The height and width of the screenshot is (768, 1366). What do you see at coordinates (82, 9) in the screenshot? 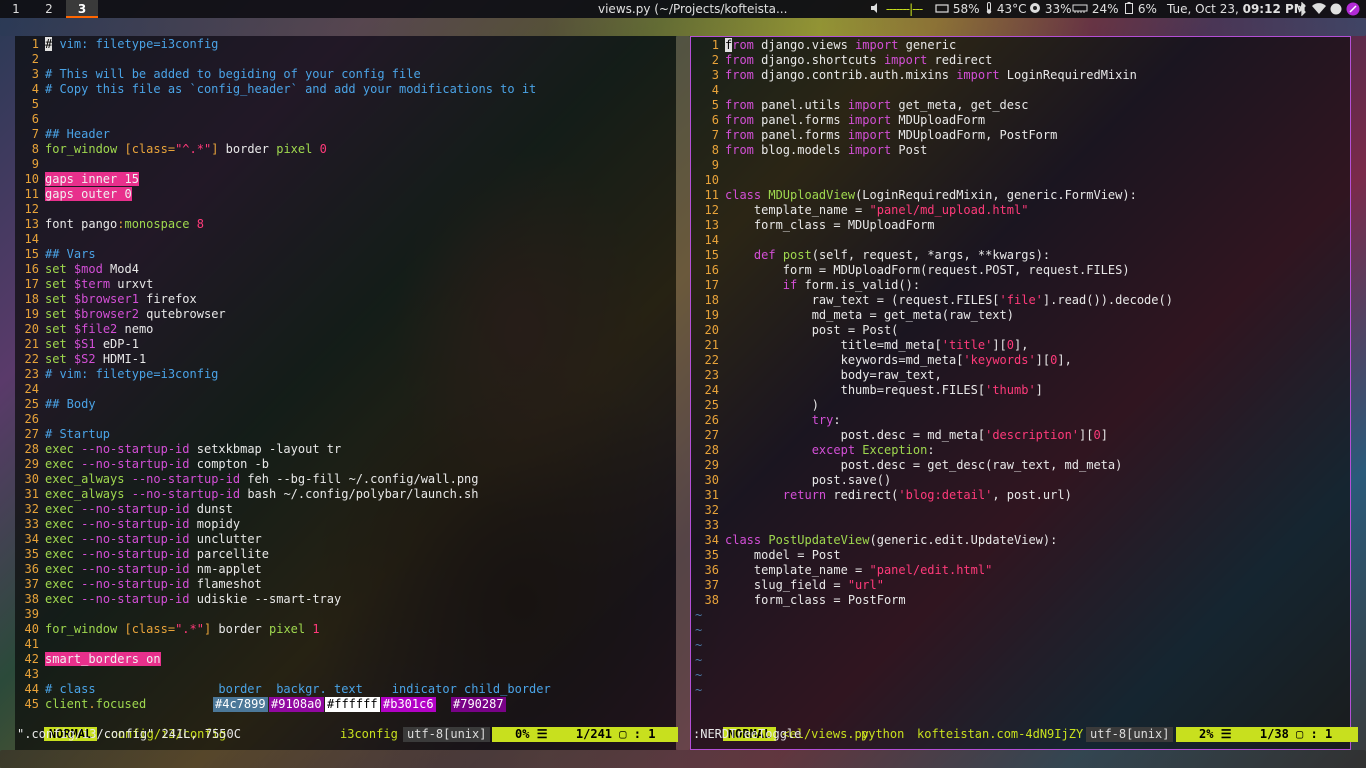
I see `workspace-3: 3` at bounding box center [82, 9].